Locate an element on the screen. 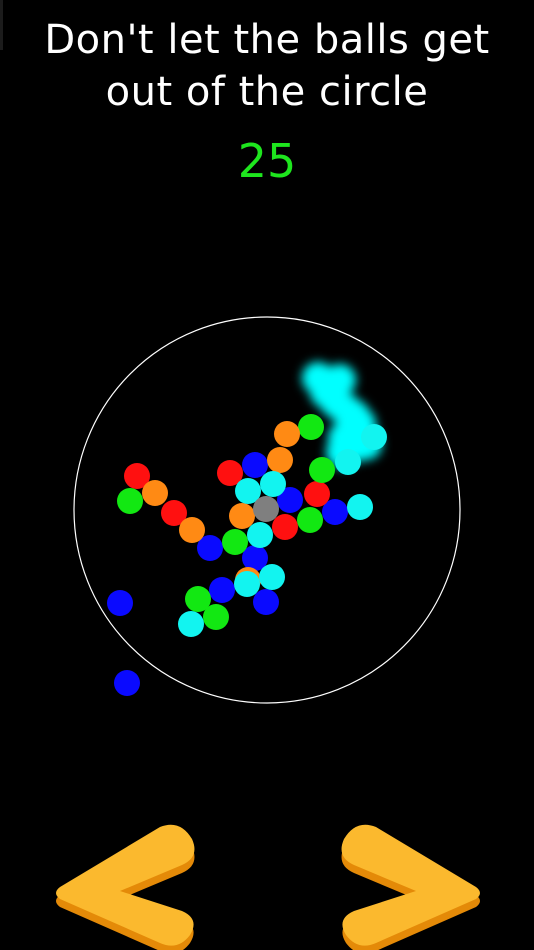 Image resolution: width=534 pixels, height=950 pixels. rotate-right-button is located at coordinates (401, 882).